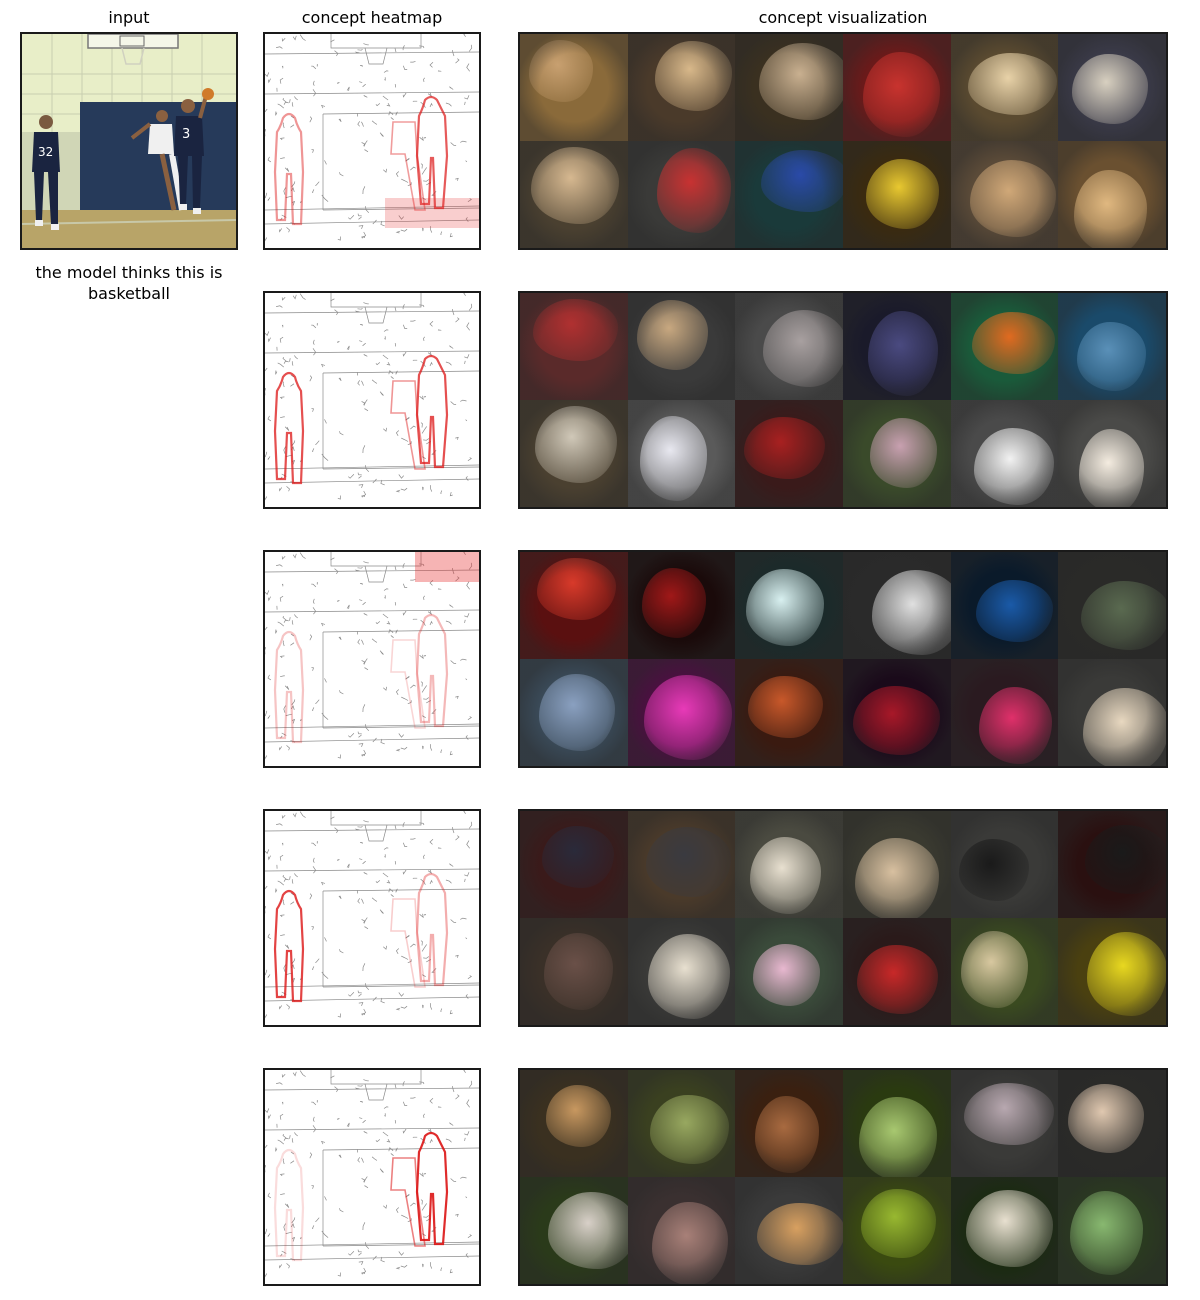 Image resolution: width=1200 pixels, height=1300 pixels. I want to click on input-image: 32 3, so click(129, 141).